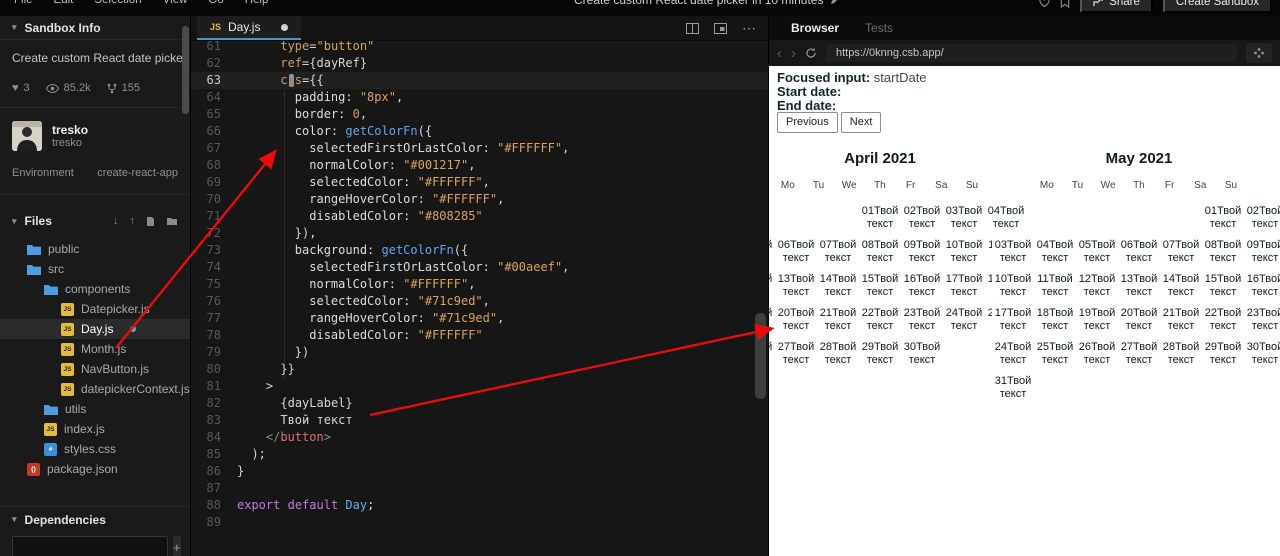 The width and height of the screenshot is (1280, 556). I want to click on files-header: ▾ Files ↓ ↑, so click(95, 221).